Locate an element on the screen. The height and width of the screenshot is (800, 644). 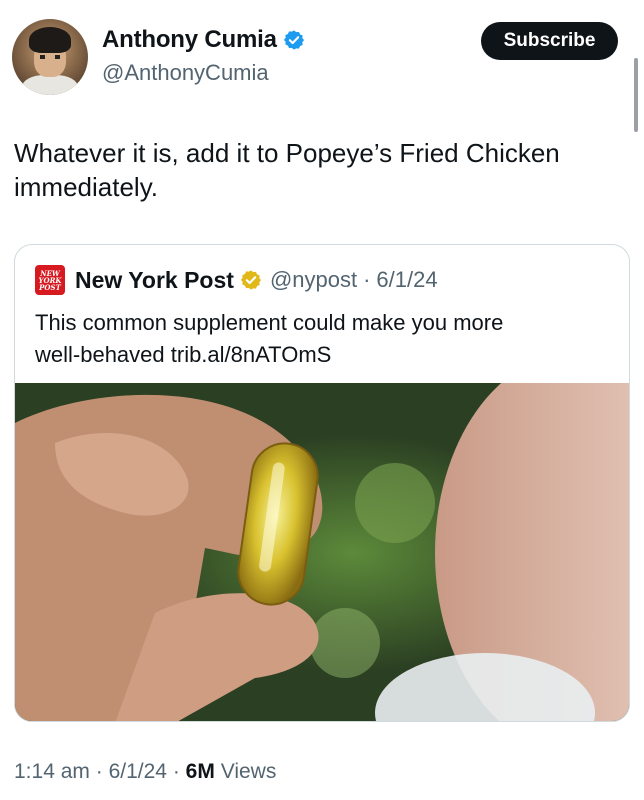
subscribe-button: Subscribe is located at coordinates (549, 41).